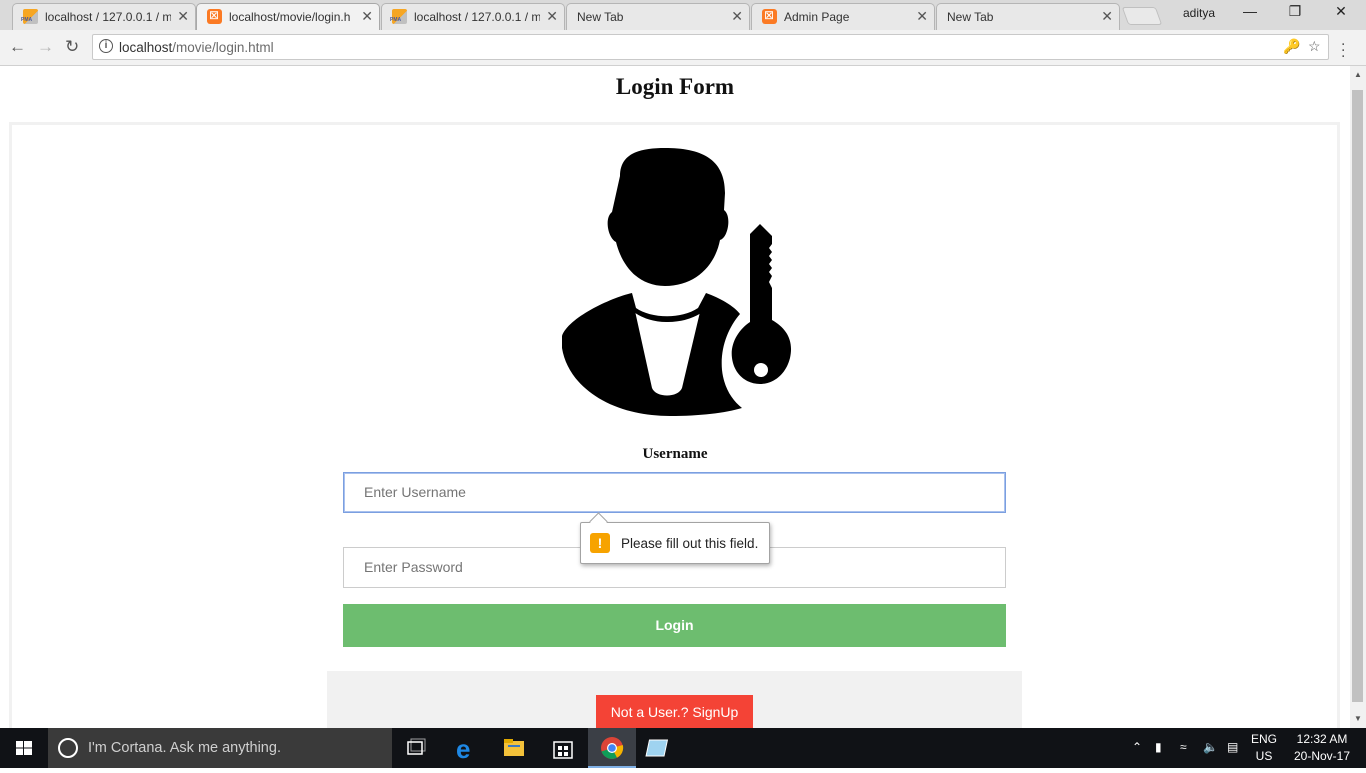  Describe the element at coordinates (674, 711) in the screenshot. I see `signup-button: Not a User.? SignUp` at that location.